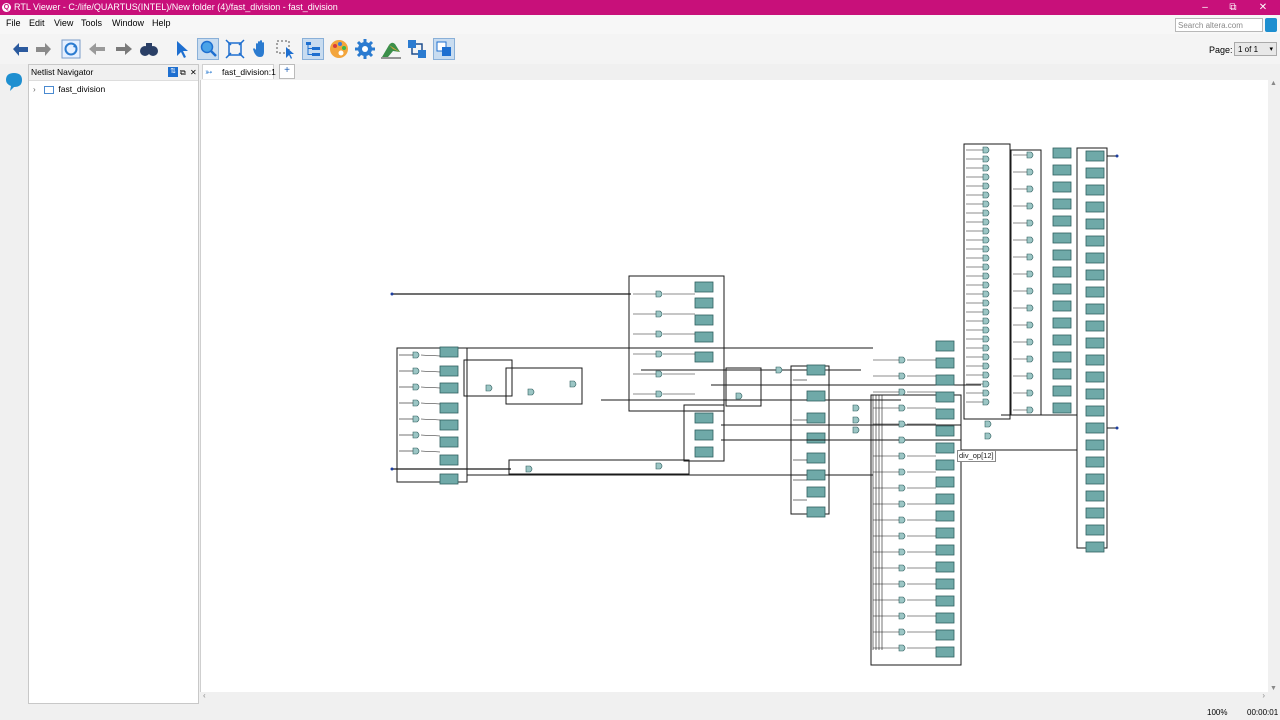 This screenshot has height=720, width=1280. Describe the element at coordinates (1233, 7) in the screenshot. I see `restore-button: ⧉` at that location.